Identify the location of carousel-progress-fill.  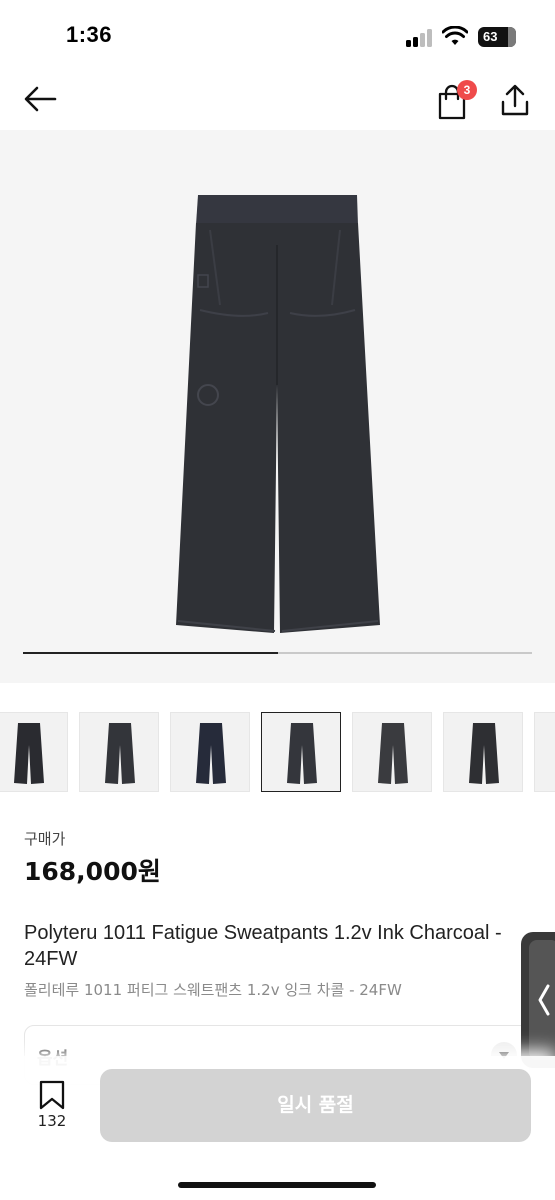
(150, 653).